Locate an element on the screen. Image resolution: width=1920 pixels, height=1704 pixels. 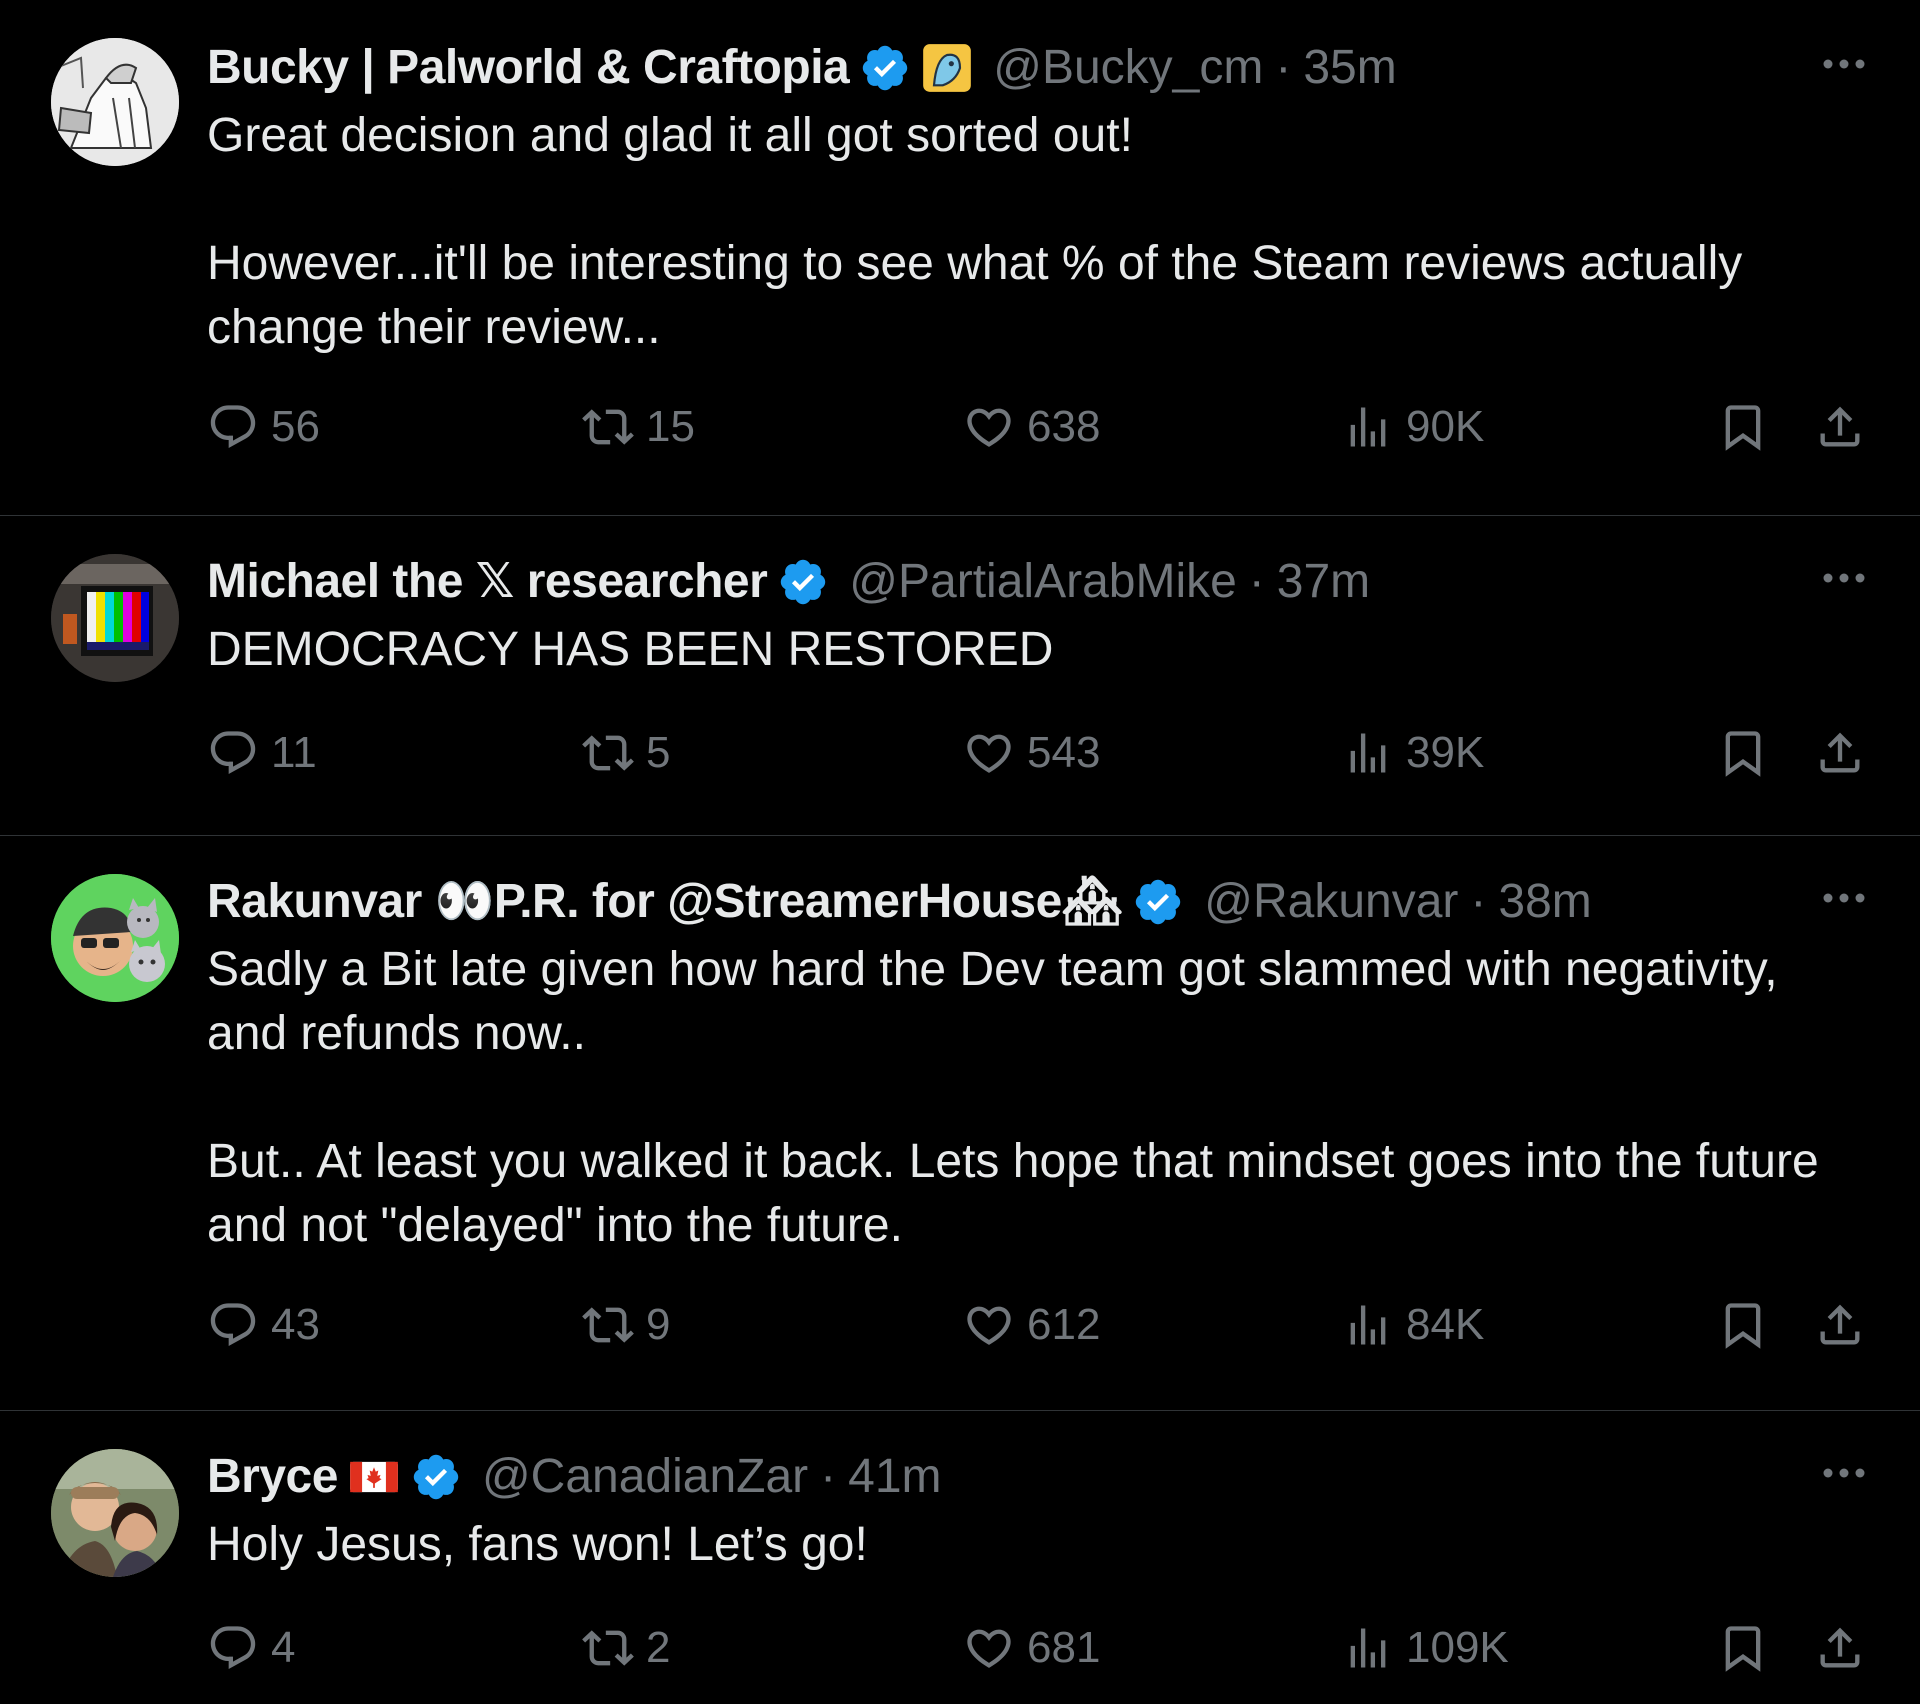
views-button: 109K is located at coordinates (1425, 1648).